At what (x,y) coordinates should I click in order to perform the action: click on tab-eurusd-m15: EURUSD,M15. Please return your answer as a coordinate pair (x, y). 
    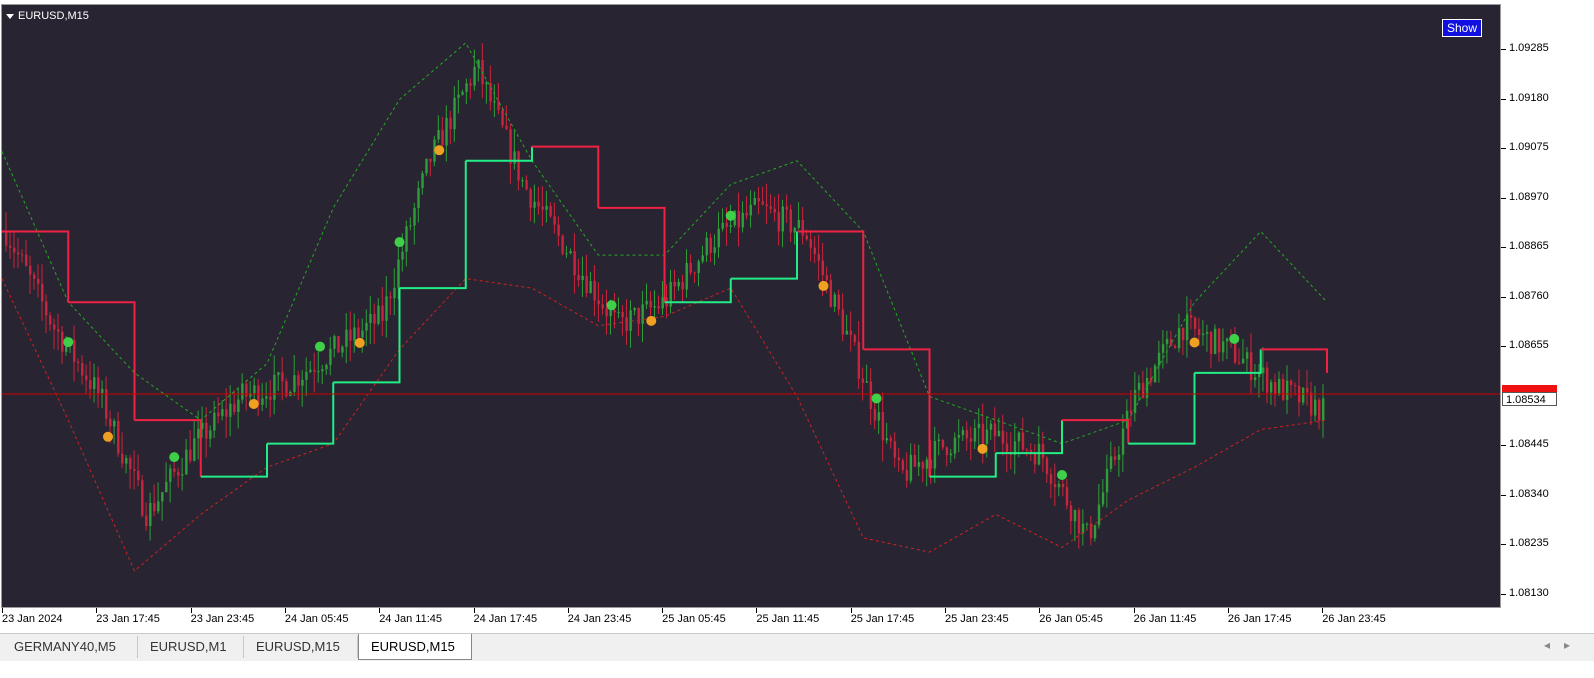
    Looking at the image, I should click on (301, 647).